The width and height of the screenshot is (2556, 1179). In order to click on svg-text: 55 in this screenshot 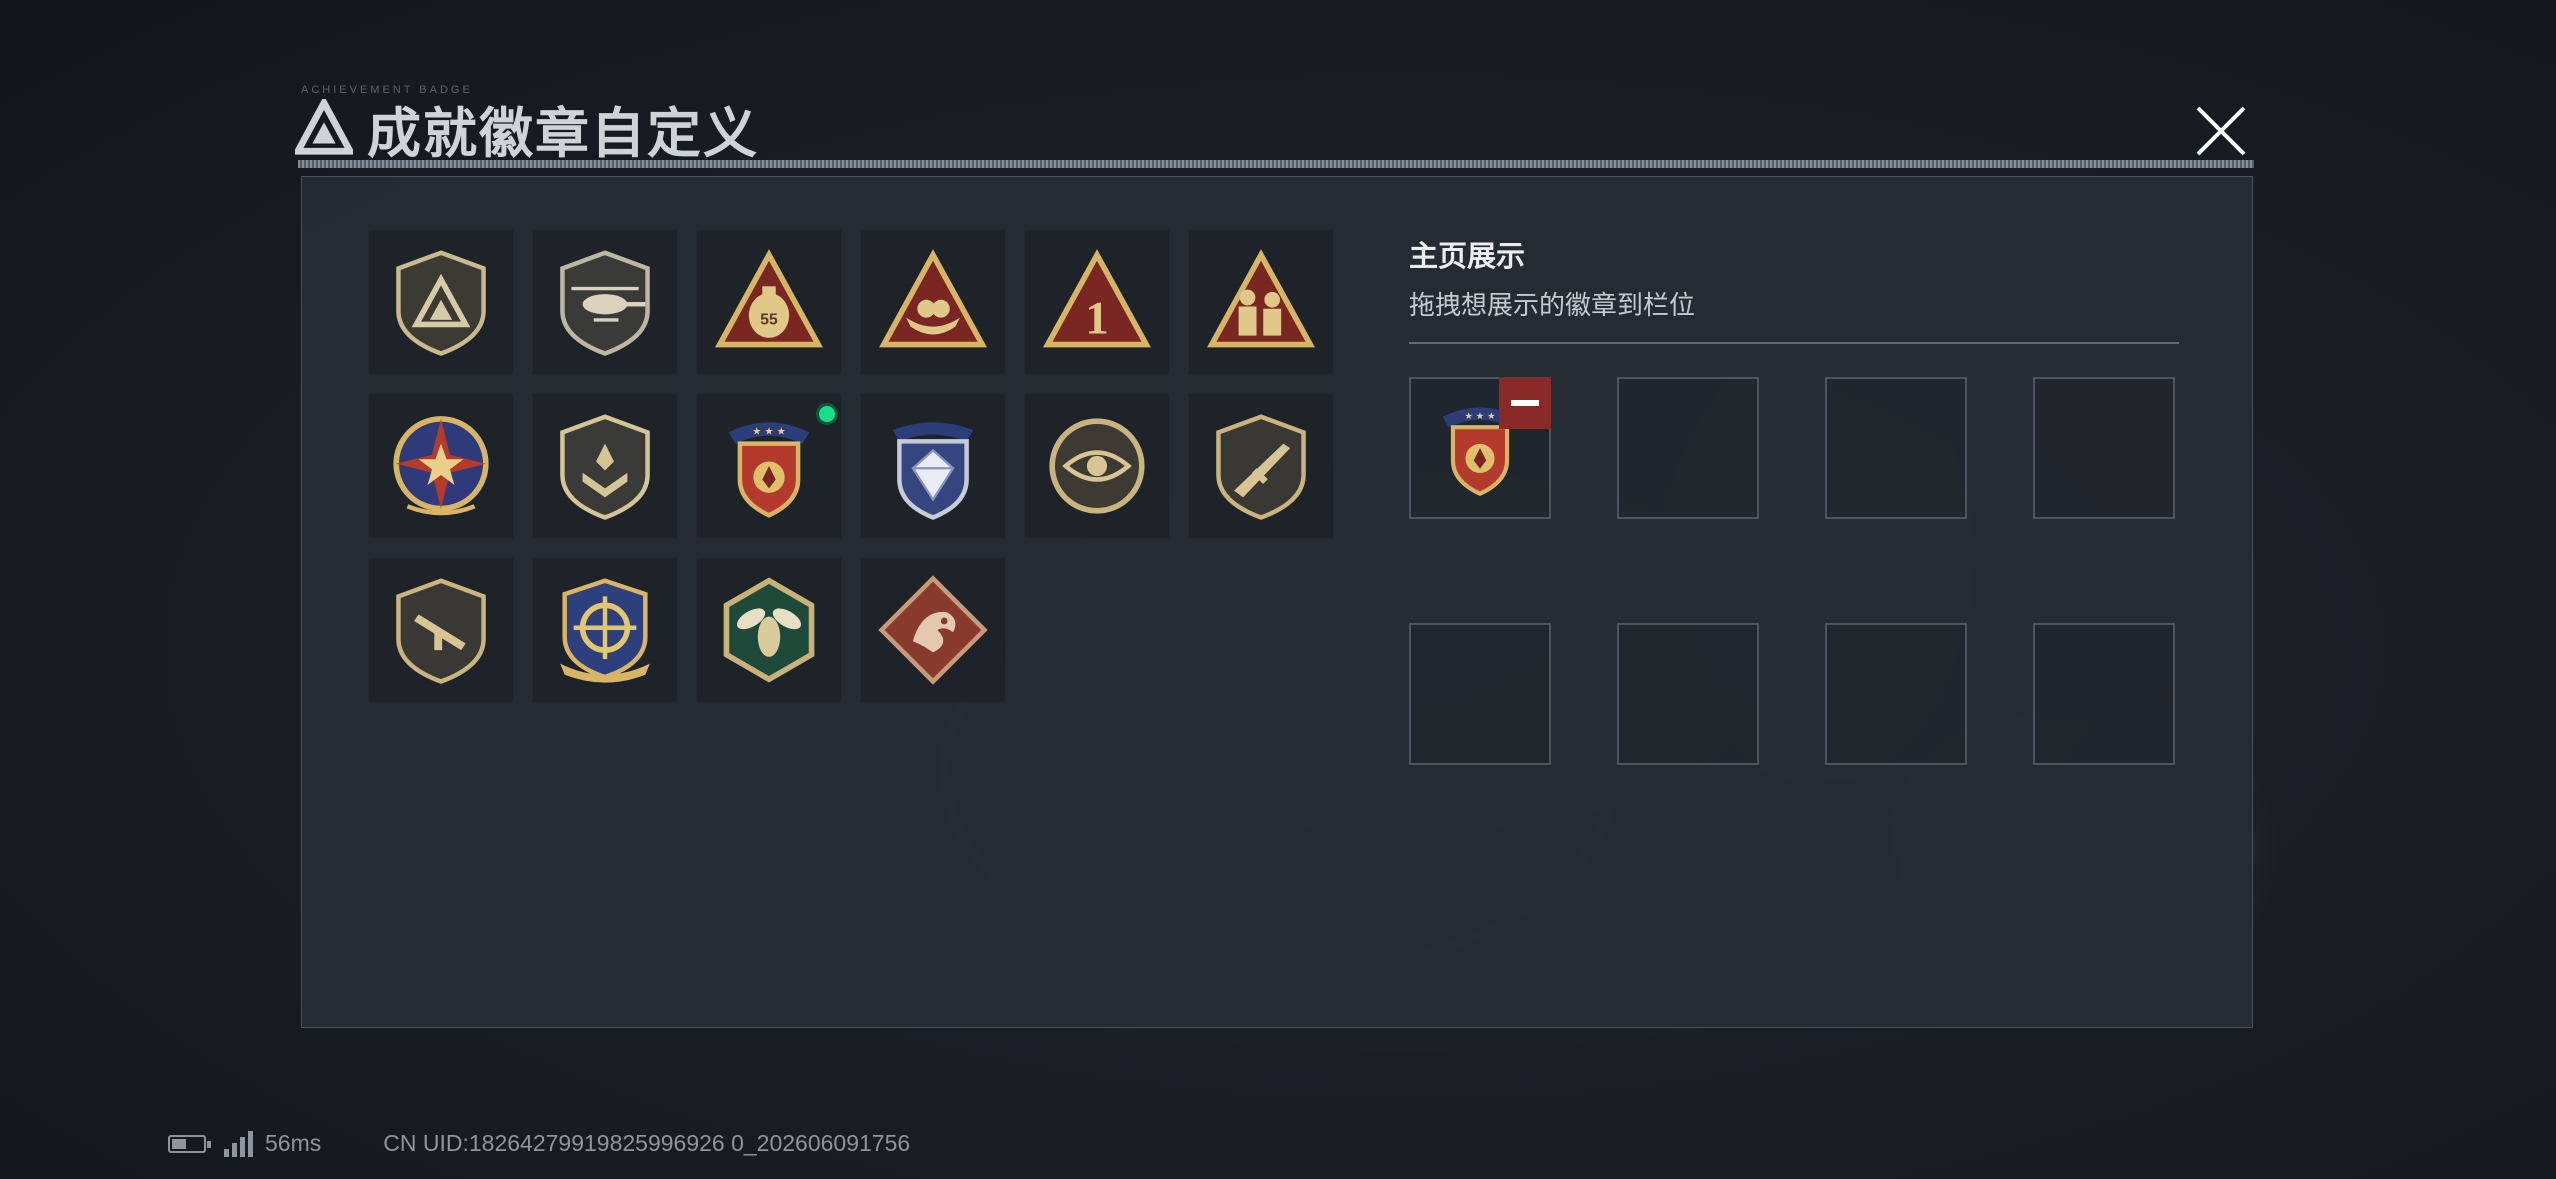, I will do `click(769, 319)`.